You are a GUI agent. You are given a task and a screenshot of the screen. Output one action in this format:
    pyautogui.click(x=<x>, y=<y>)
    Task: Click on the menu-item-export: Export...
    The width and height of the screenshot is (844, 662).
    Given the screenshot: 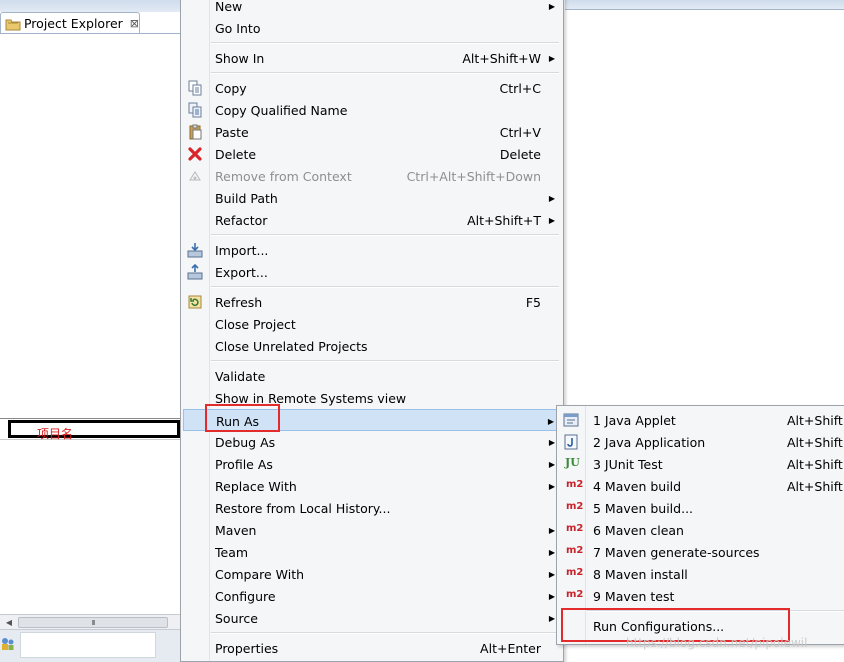 What is the action you would take?
    pyautogui.click(x=372, y=272)
    